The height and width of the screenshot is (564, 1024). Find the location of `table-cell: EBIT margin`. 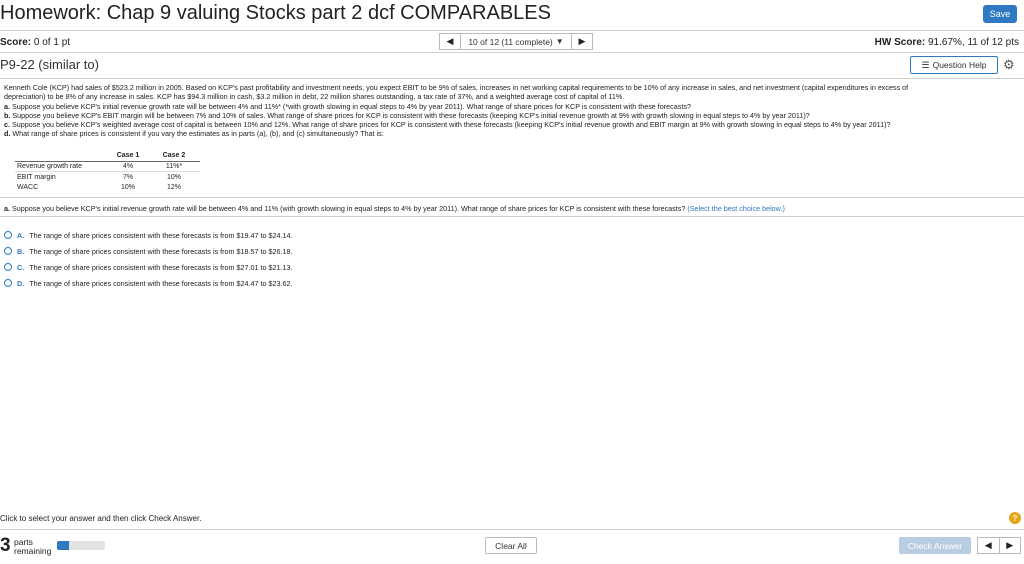

table-cell: EBIT margin is located at coordinates (36, 177).